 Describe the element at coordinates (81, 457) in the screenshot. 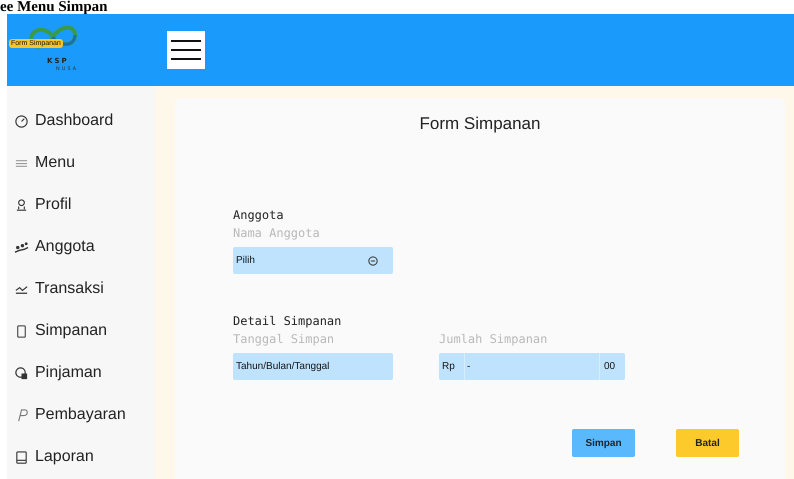

I see `sidebar-item: Laporan` at that location.